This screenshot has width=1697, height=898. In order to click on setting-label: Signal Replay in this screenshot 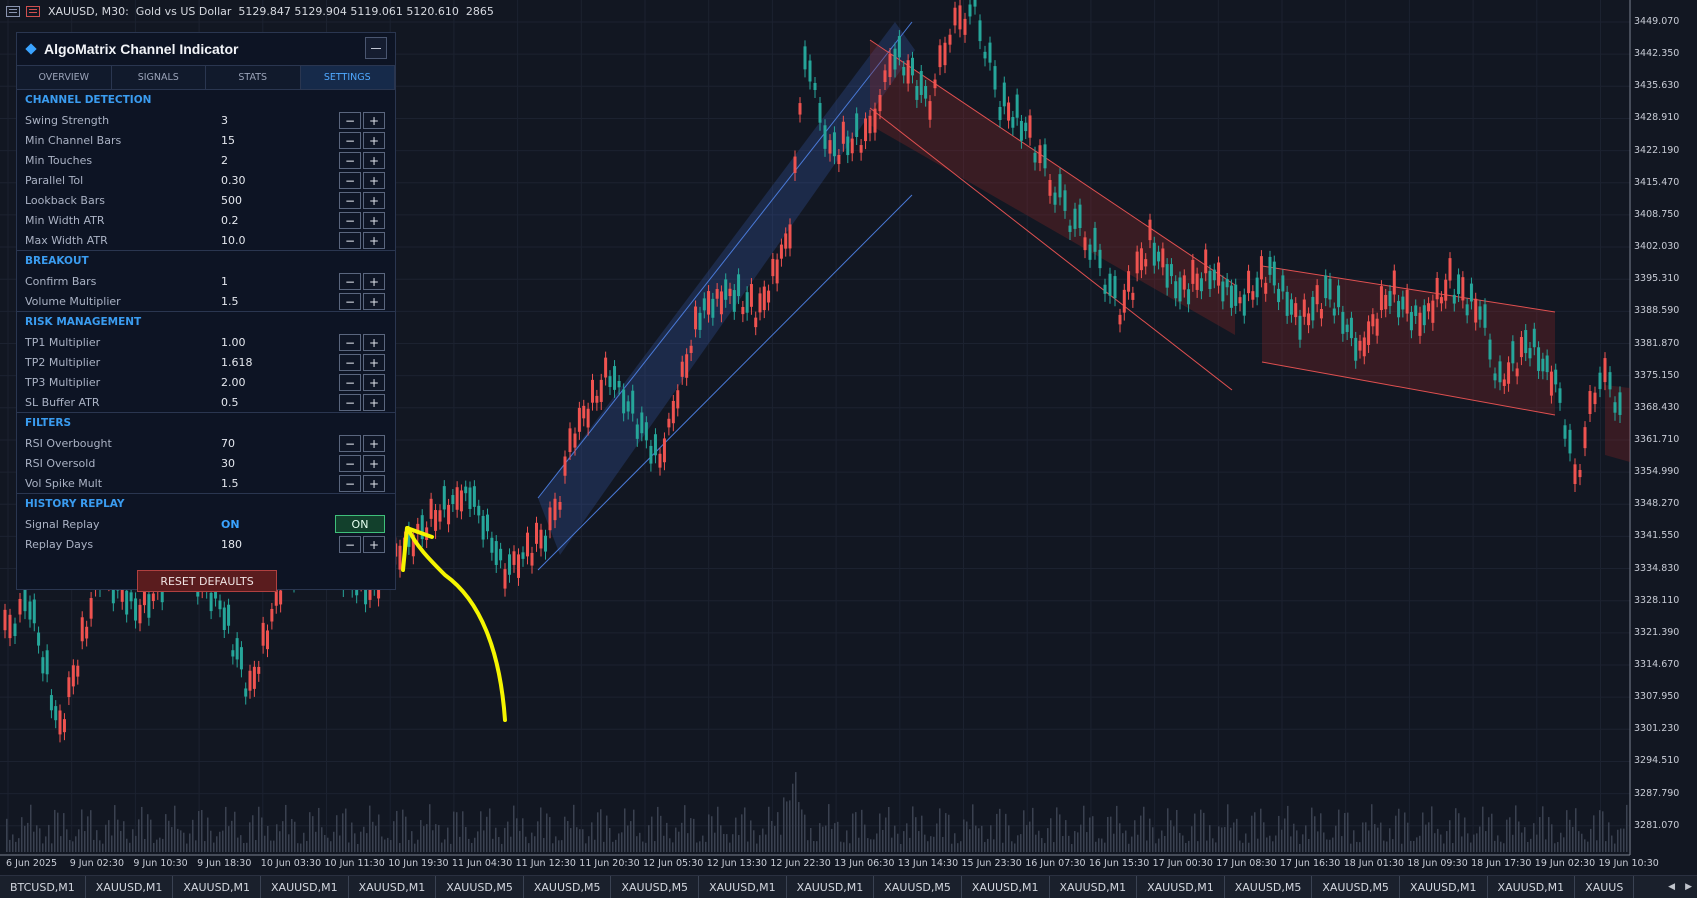, I will do `click(62, 524)`.